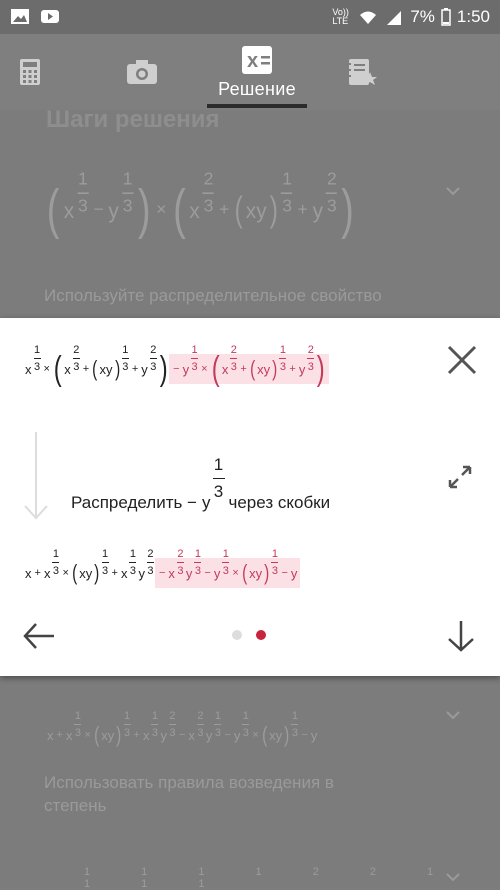 This screenshot has width=500, height=890. What do you see at coordinates (134, 502) in the screenshot?
I see `step-description-prefix: Распределить −` at bounding box center [134, 502].